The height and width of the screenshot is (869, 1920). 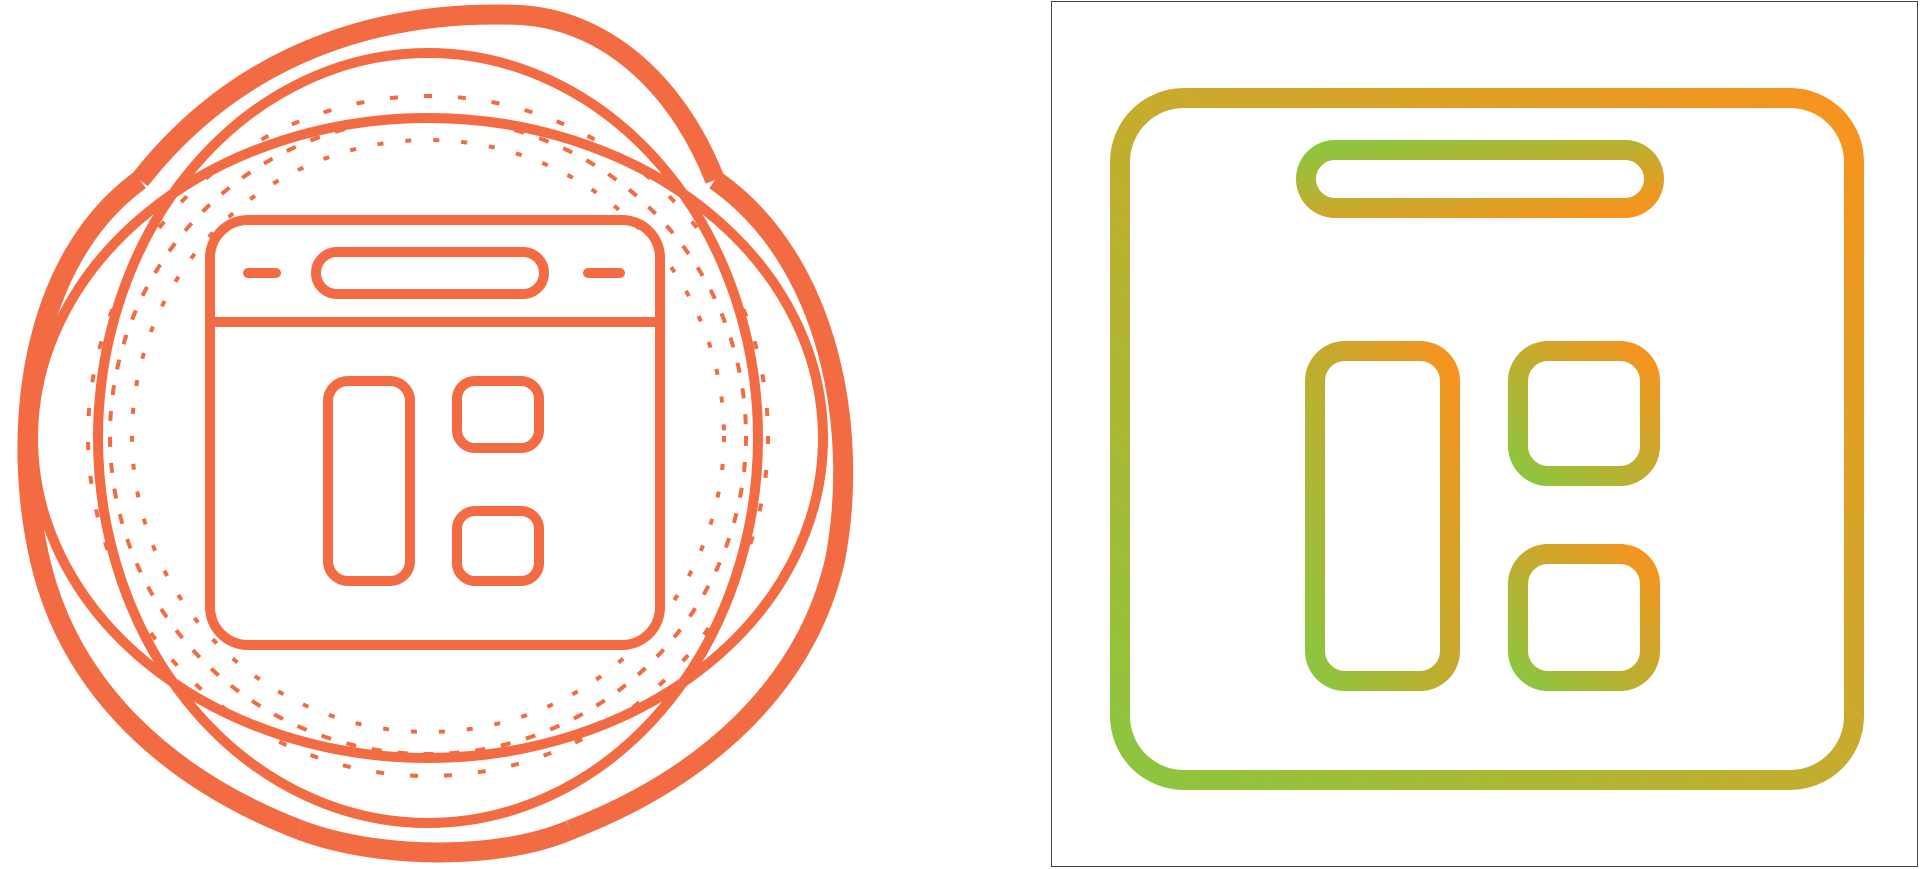 What do you see at coordinates (435, 841) in the screenshot?
I see `badge-ring-outer-bottom` at bounding box center [435, 841].